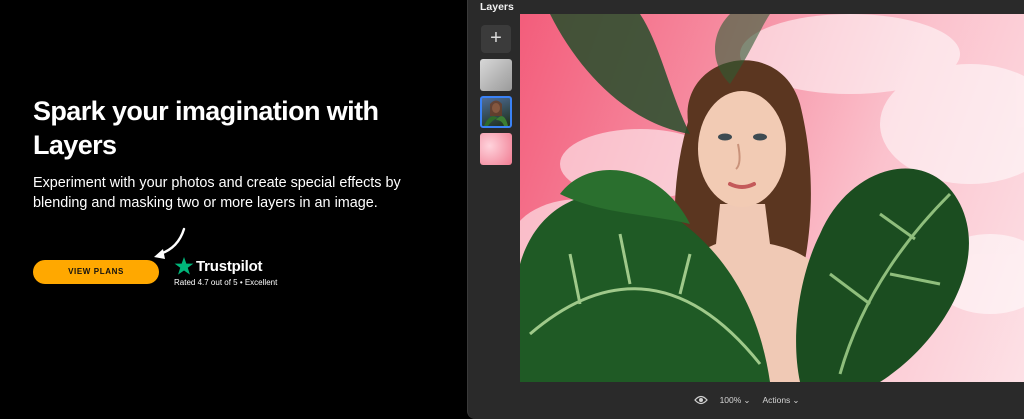 This screenshot has height=419, width=1024. Describe the element at coordinates (184, 266) in the screenshot. I see `trustpilot-star-icon` at that location.